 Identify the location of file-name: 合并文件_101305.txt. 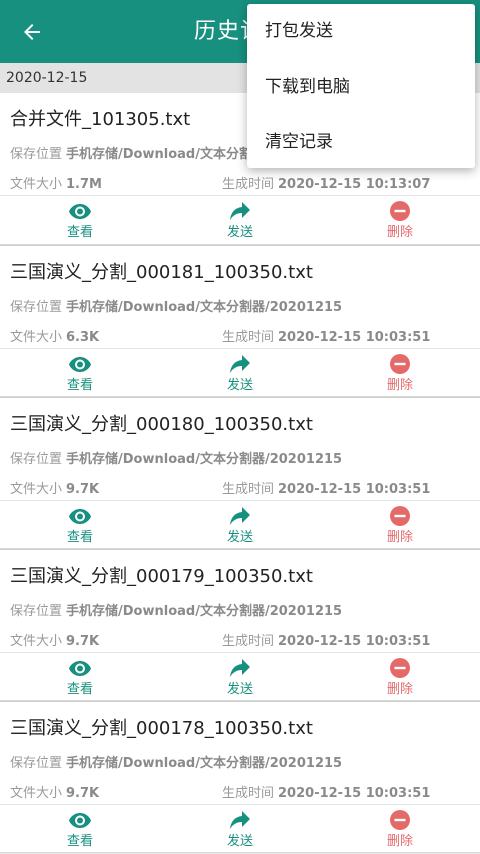
(100, 119).